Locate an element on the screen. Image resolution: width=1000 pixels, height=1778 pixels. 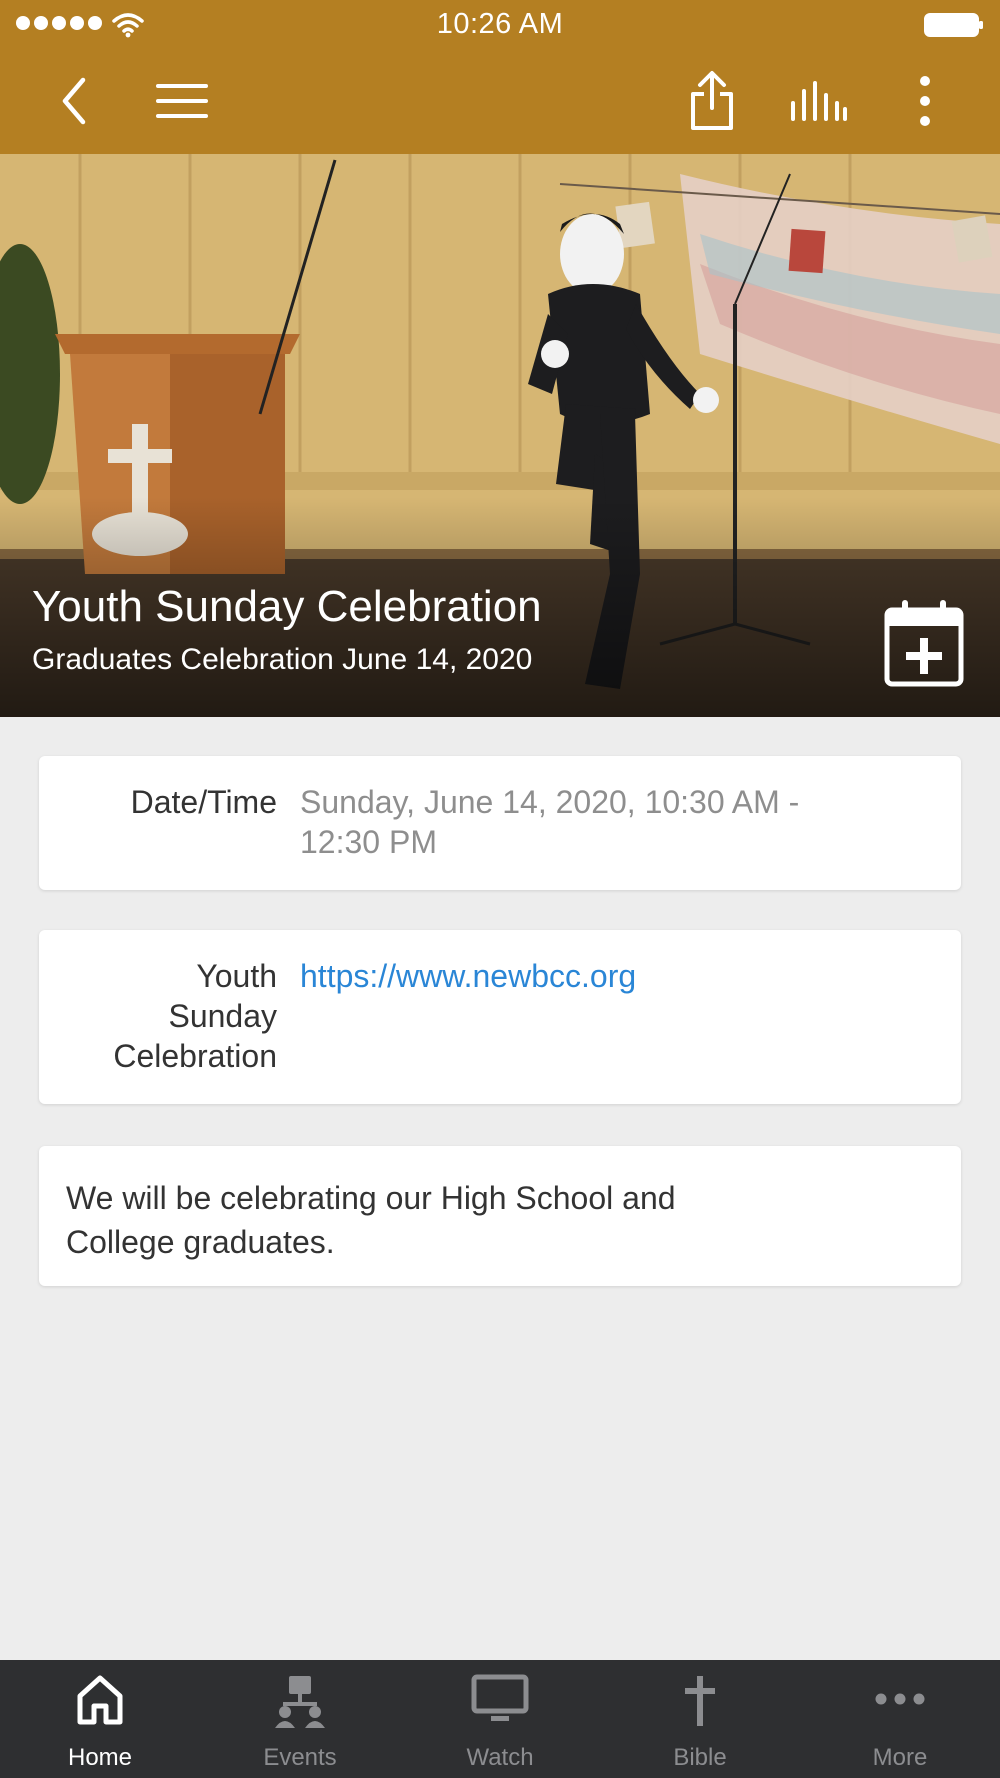
description-line-2: College graduates. is located at coordinates (200, 1242).